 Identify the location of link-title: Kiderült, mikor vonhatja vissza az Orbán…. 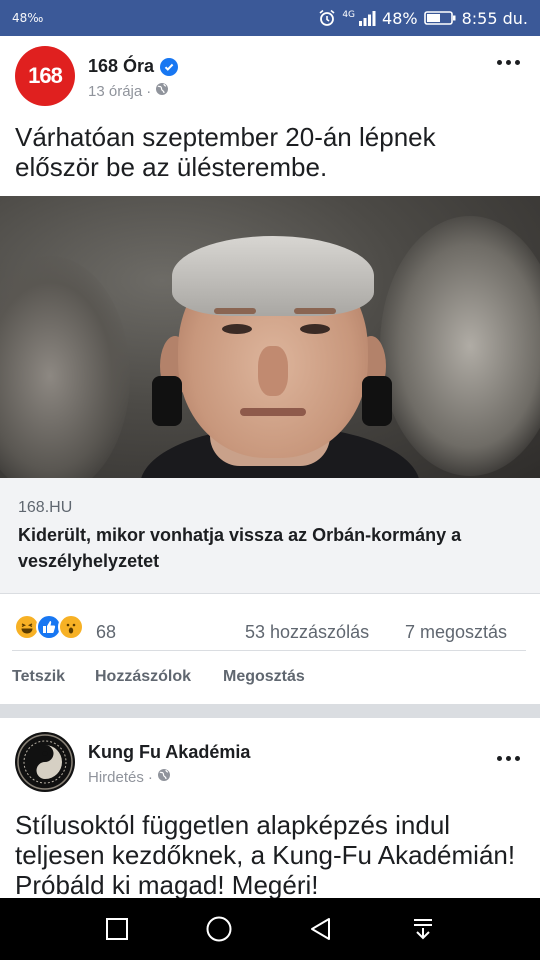
(240, 548).